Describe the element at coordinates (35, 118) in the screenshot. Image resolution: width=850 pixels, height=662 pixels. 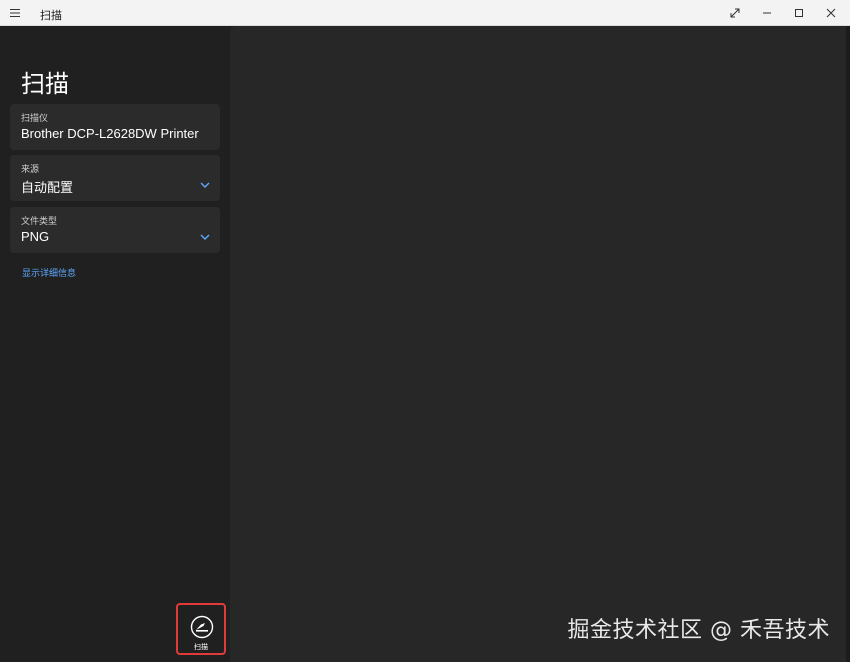
I see `scanner-label: 扫描仪` at that location.